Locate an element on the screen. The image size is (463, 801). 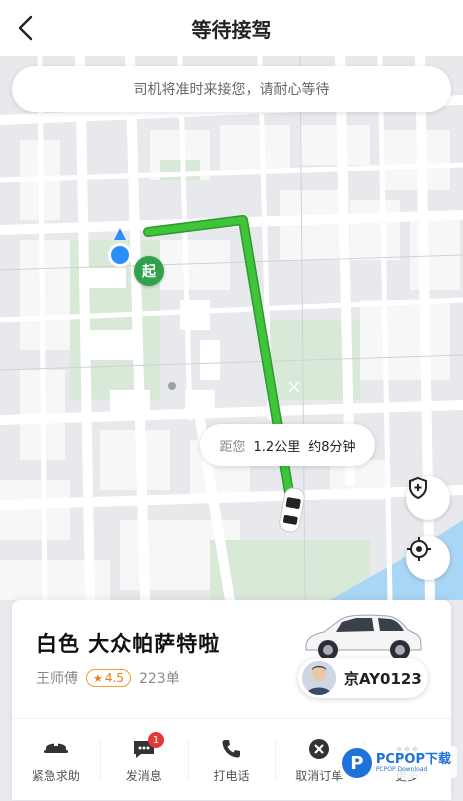
distance-bubble: 距您 1.2公里 约8分钟 is located at coordinates (287, 445).